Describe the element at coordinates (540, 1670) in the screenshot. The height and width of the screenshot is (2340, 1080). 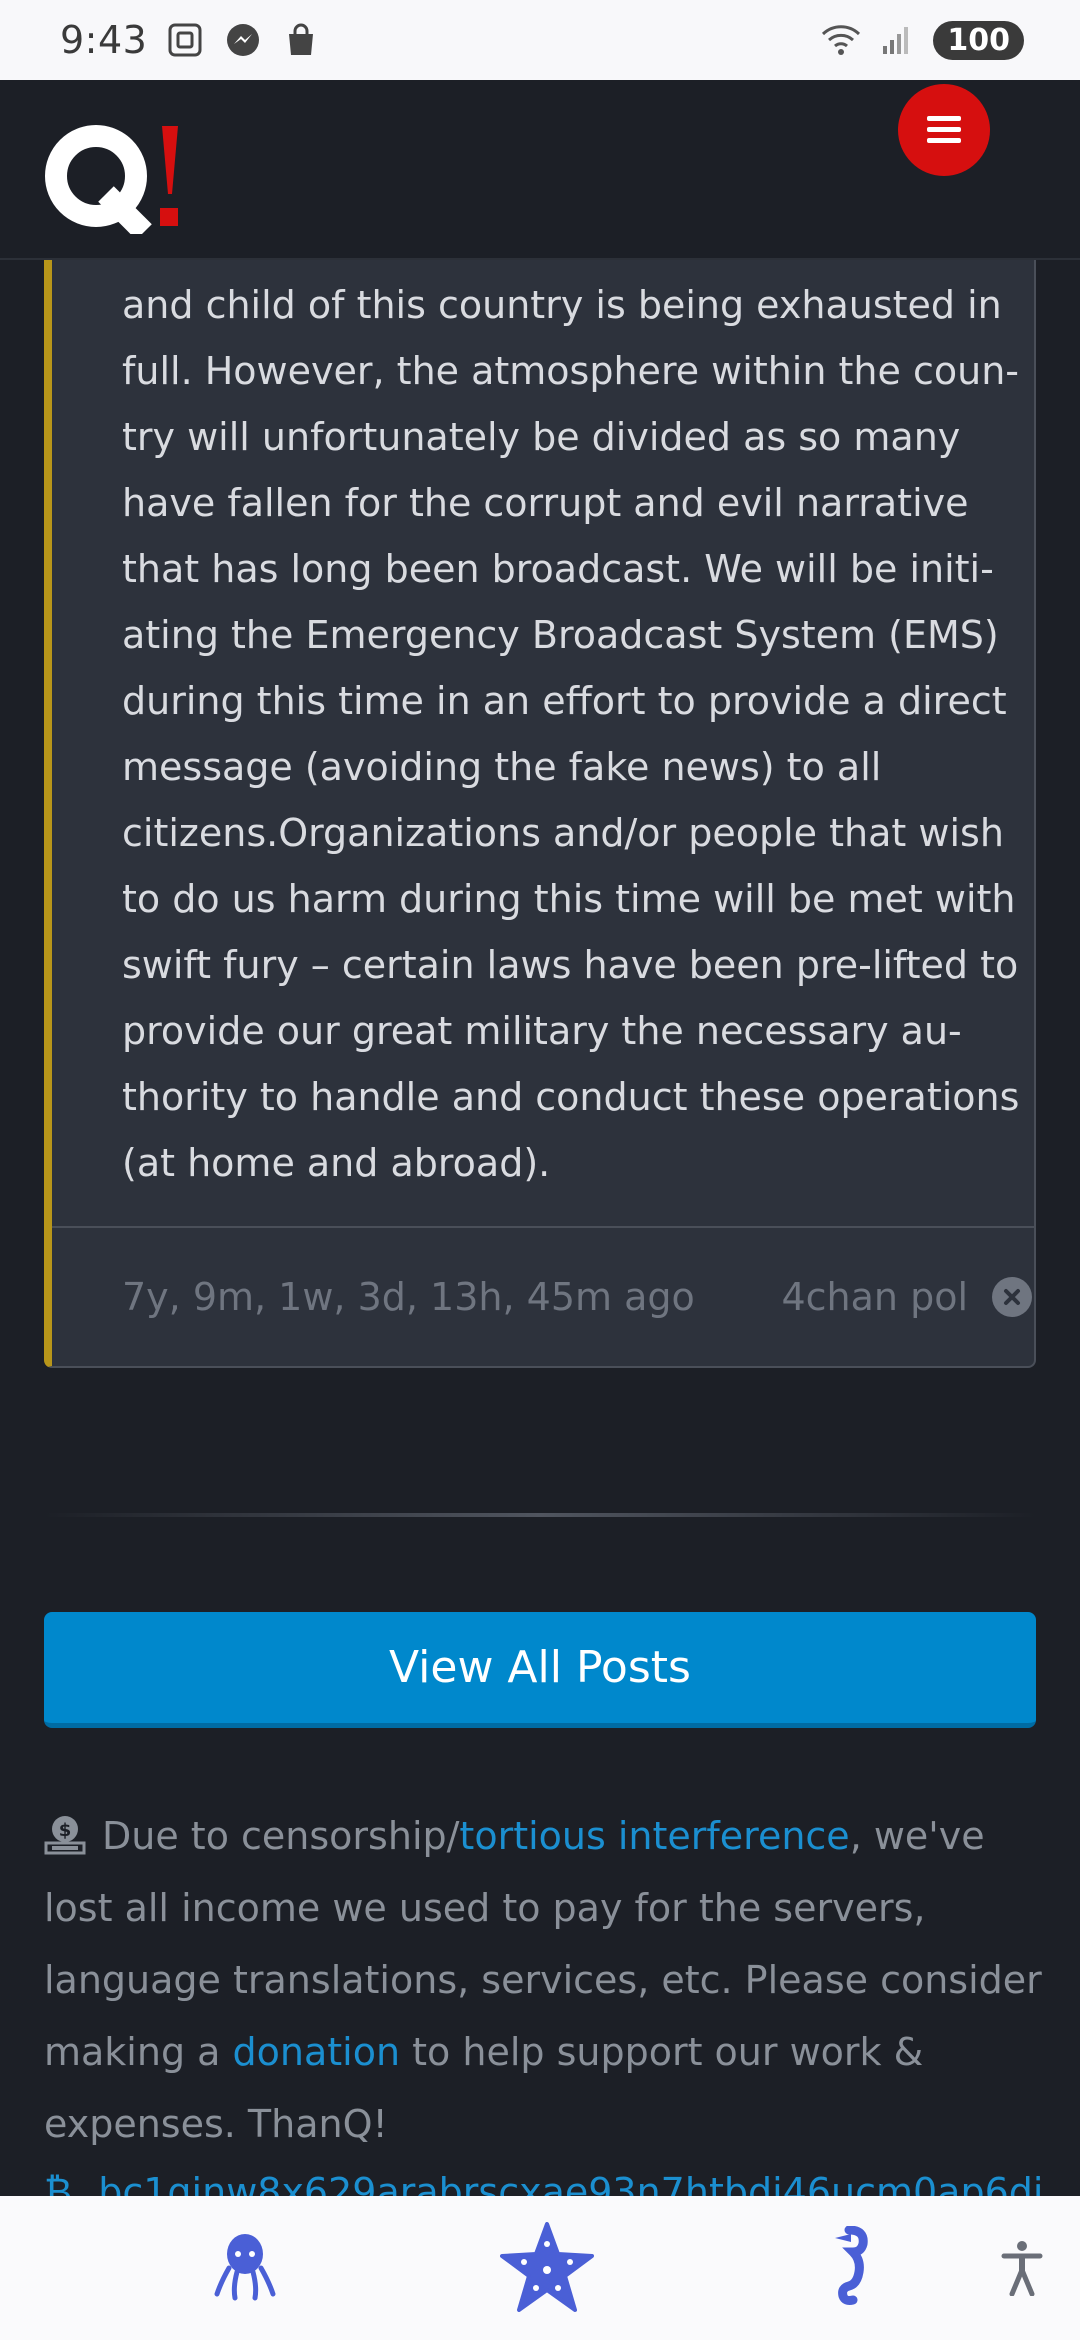
I see `view-all-posts-button: View All Posts` at that location.